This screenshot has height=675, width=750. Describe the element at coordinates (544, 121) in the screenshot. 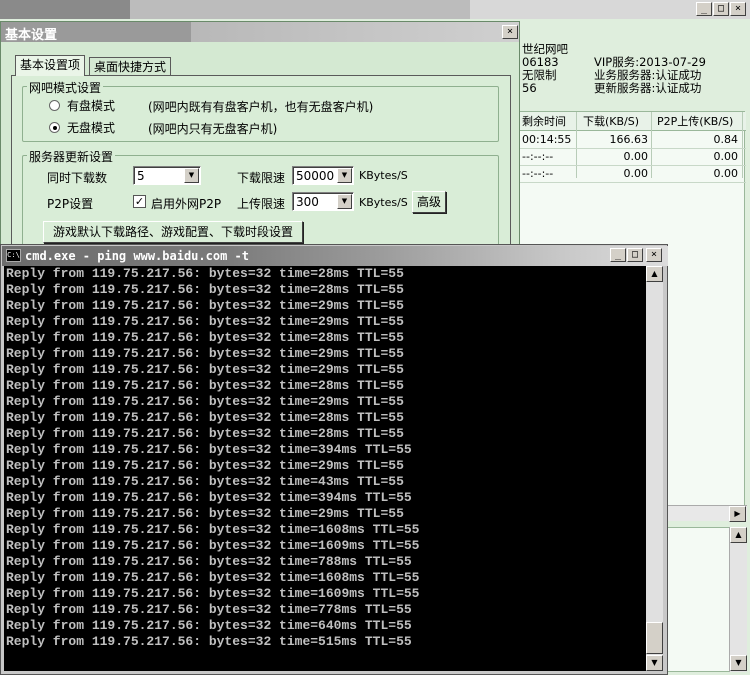

I see `col-remaining: 剩余时间` at that location.